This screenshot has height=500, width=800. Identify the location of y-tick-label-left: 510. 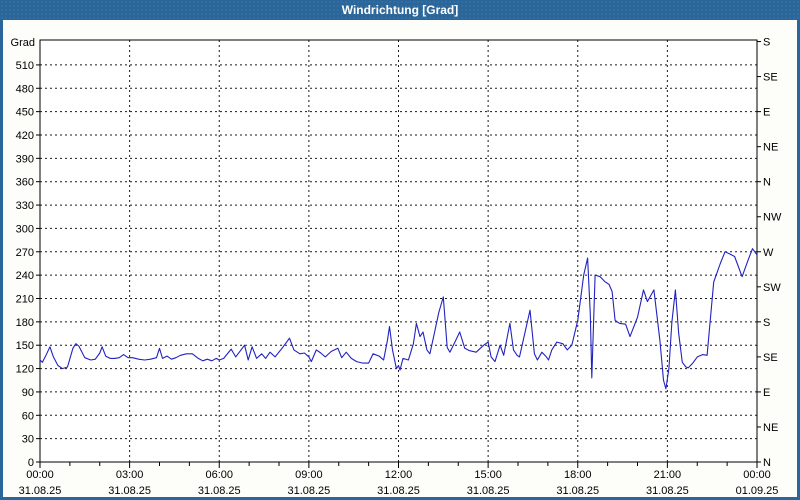
(25, 66).